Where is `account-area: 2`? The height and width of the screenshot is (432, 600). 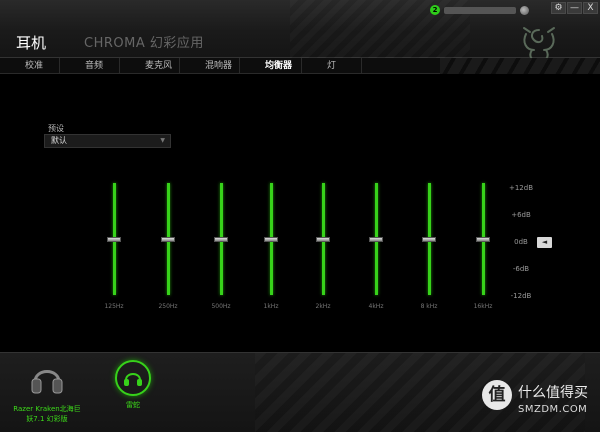
account-area: 2 is located at coordinates (479, 10).